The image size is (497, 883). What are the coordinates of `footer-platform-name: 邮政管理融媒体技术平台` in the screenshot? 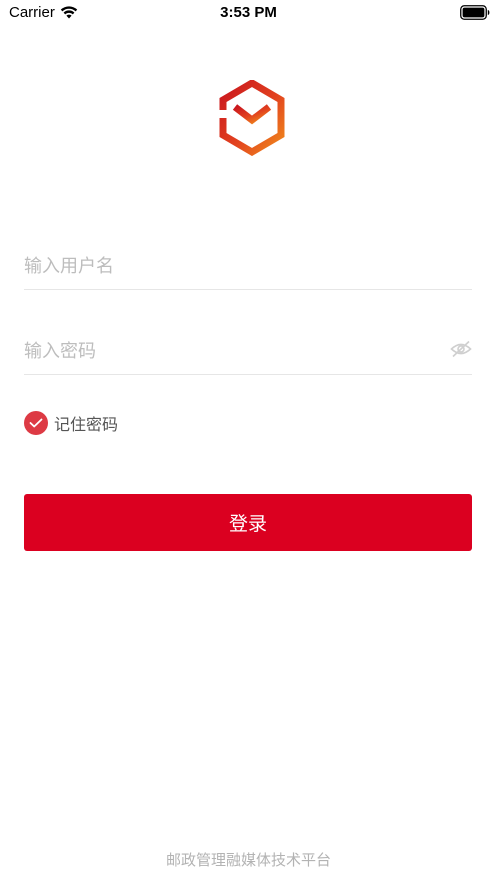 It's located at (248, 860).